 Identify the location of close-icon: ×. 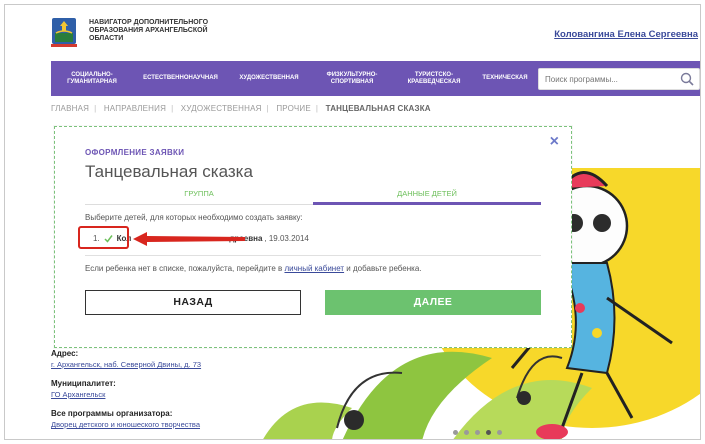
(554, 142).